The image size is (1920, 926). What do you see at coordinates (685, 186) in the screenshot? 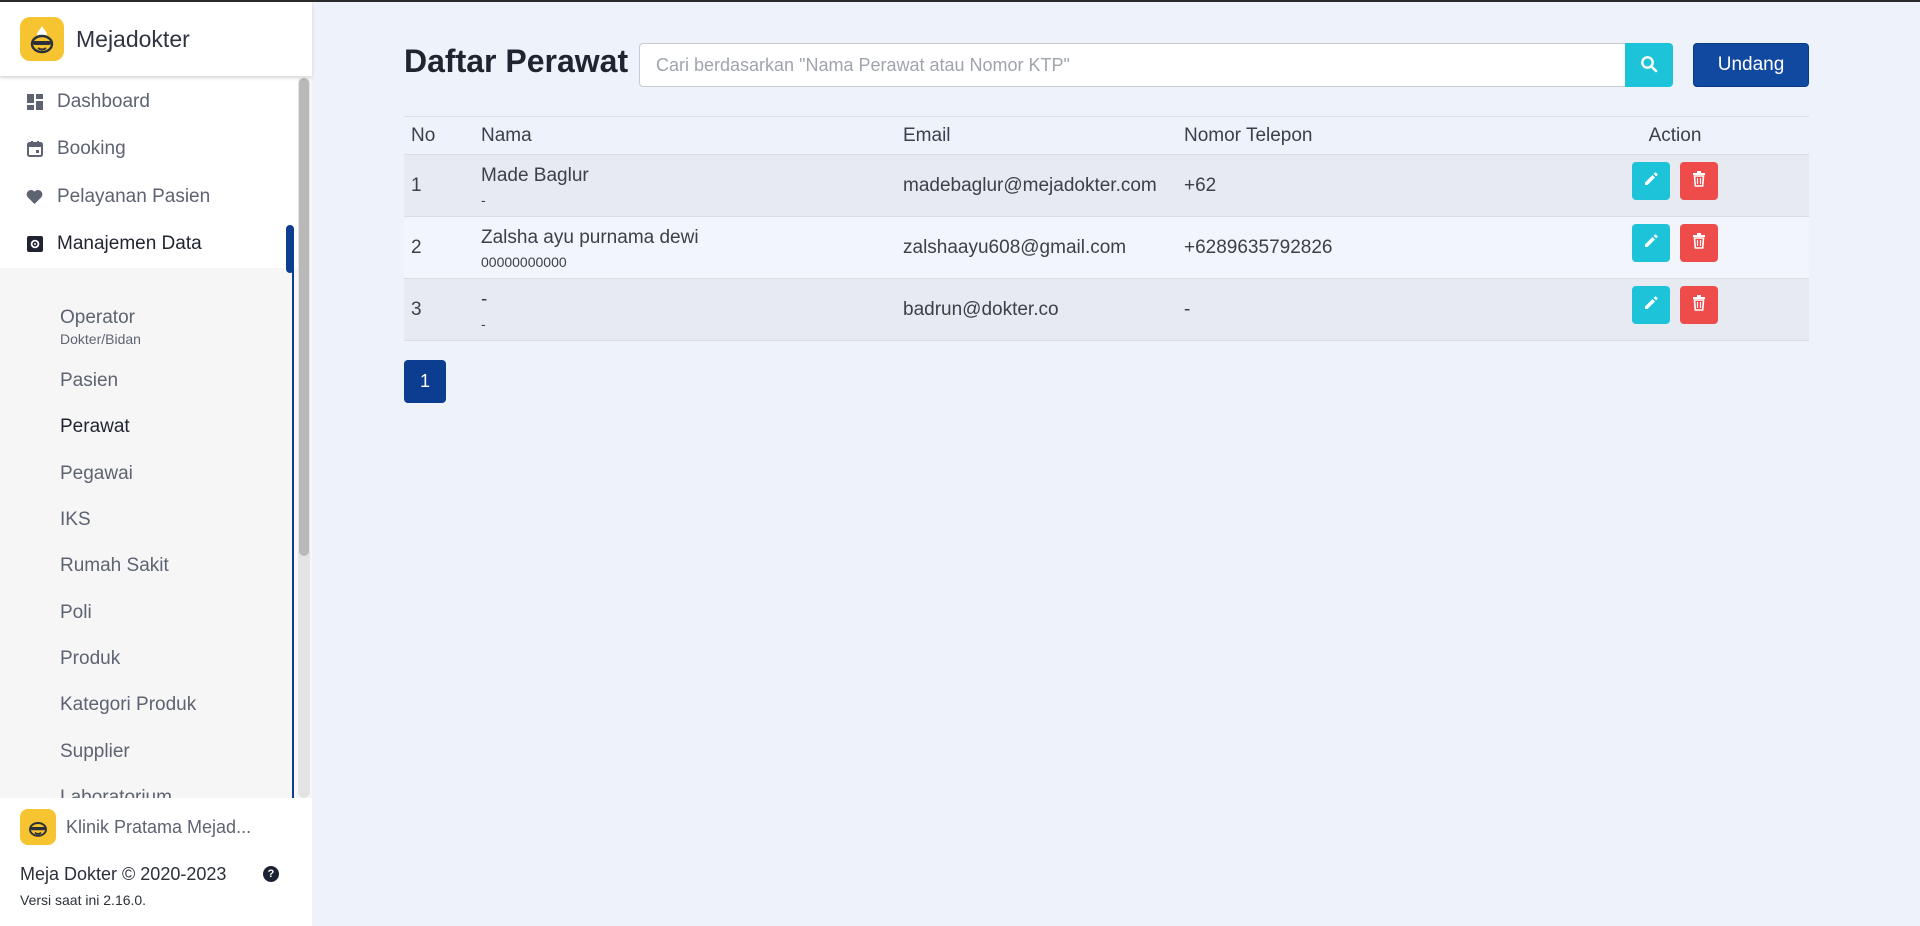
I see `cell-name: Made Baglur -` at bounding box center [685, 186].